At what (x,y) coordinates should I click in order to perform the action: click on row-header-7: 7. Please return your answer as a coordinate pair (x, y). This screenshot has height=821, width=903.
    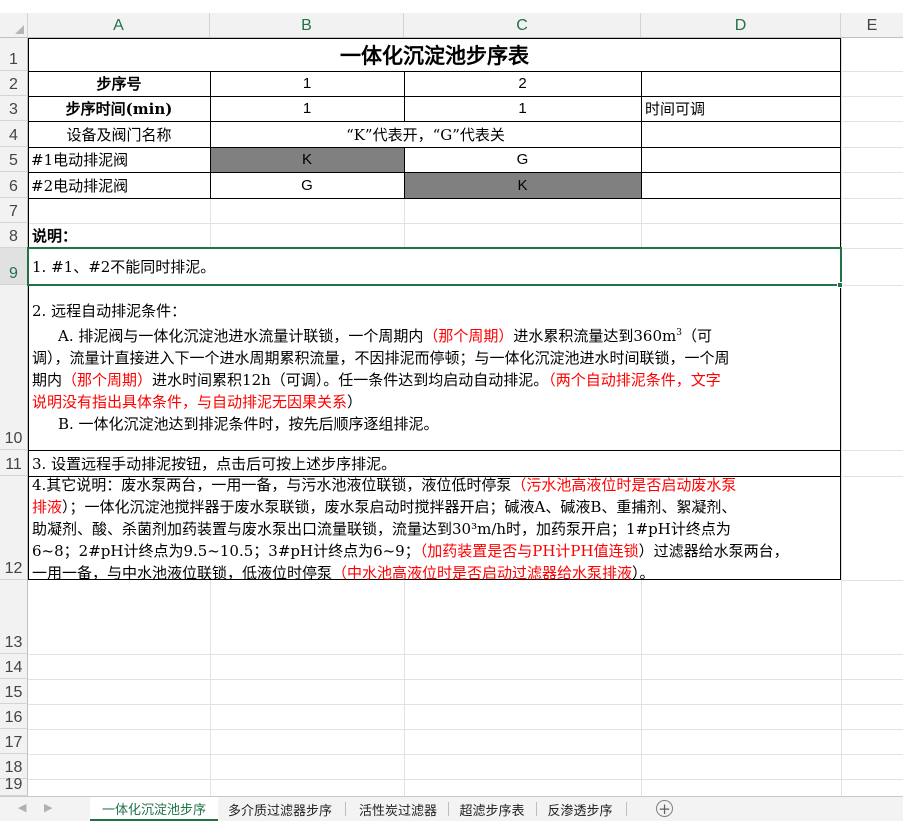
    Looking at the image, I should click on (14, 210).